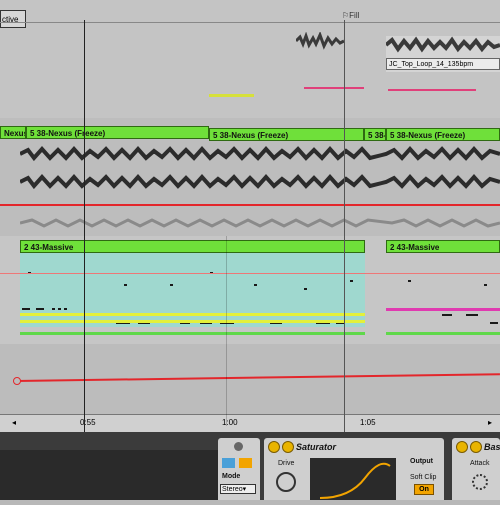 The height and width of the screenshot is (505, 500). I want to click on pink-lane, so click(443, 309).